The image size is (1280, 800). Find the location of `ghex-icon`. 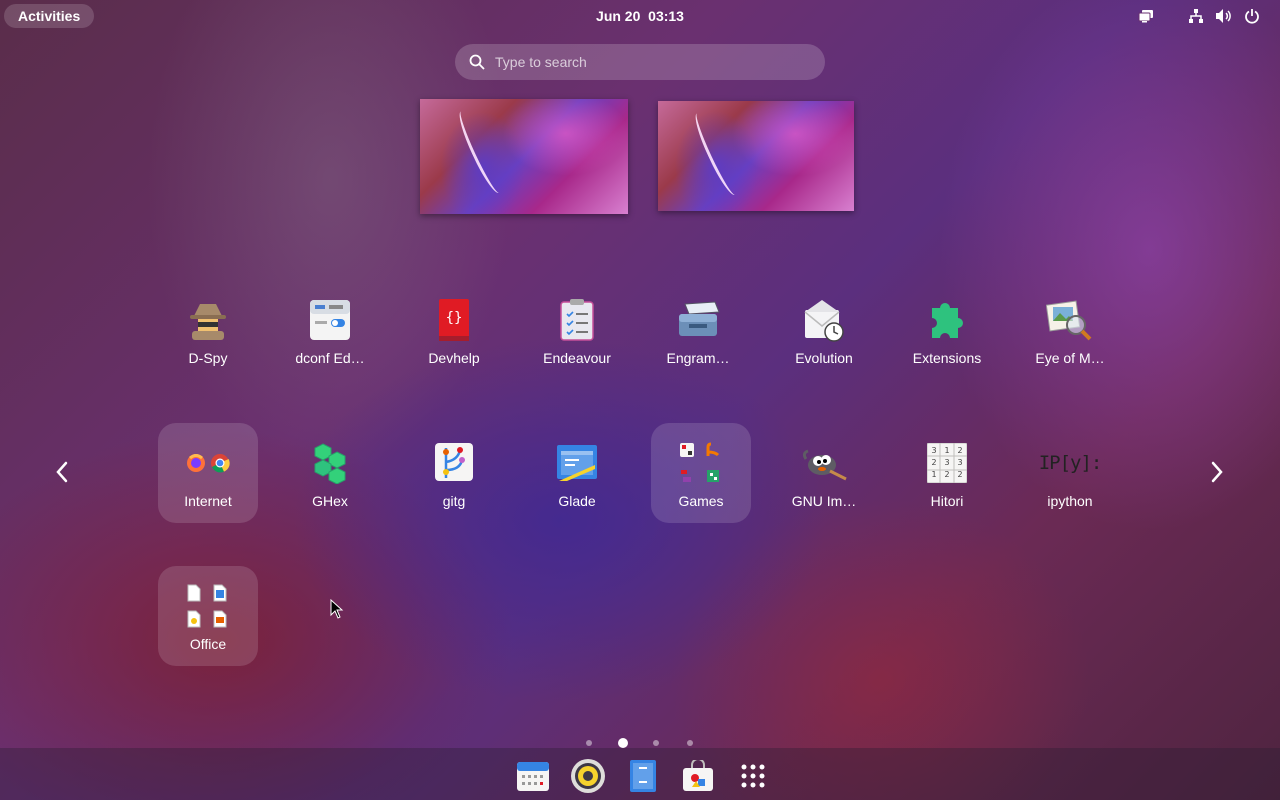

ghex-icon is located at coordinates (330, 463).